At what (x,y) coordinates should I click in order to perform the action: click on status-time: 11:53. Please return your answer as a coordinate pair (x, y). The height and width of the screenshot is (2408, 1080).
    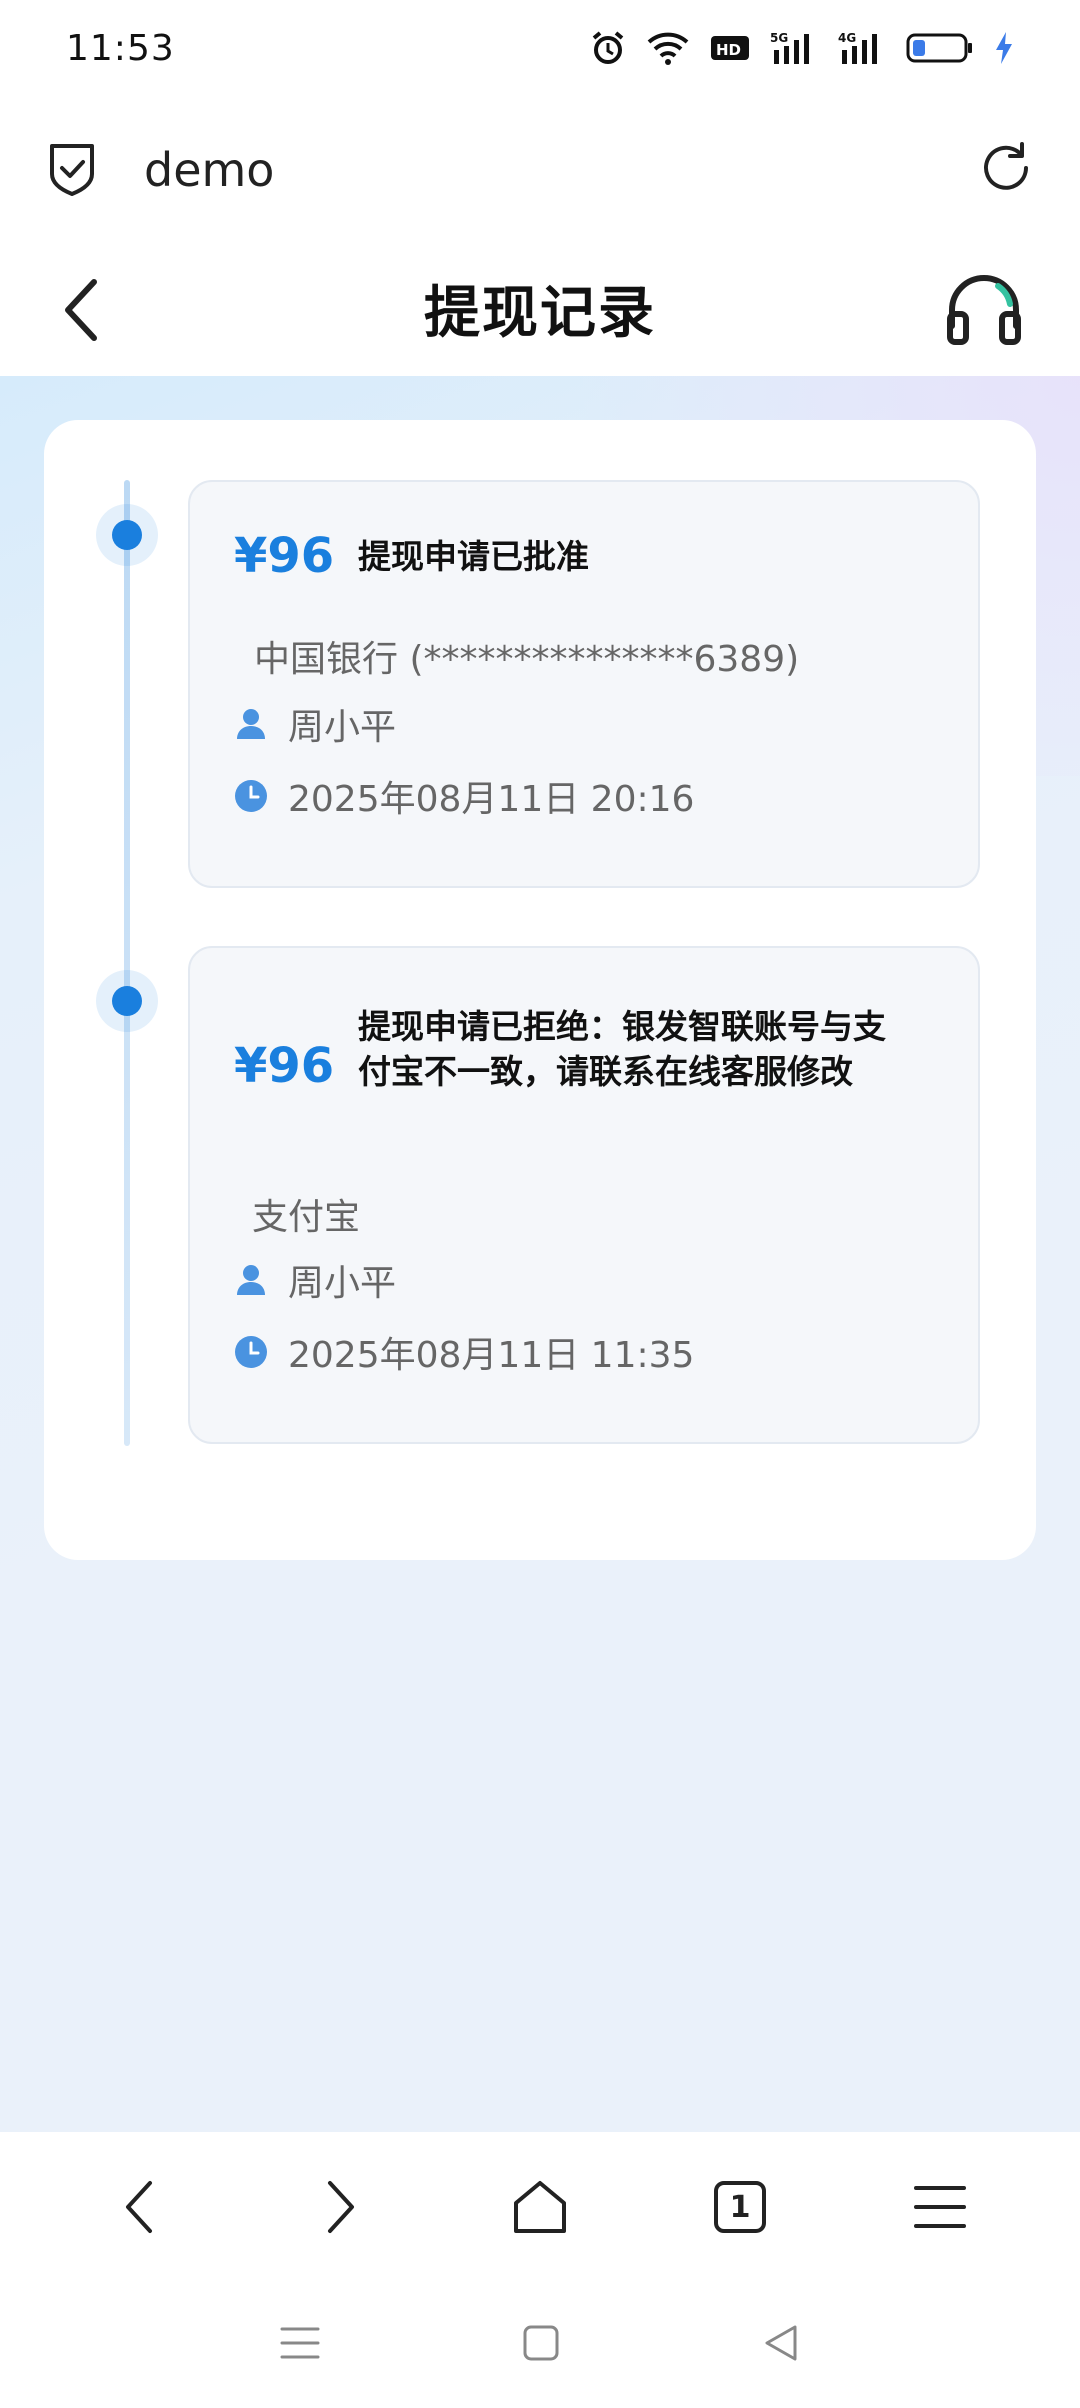
    Looking at the image, I should click on (120, 48).